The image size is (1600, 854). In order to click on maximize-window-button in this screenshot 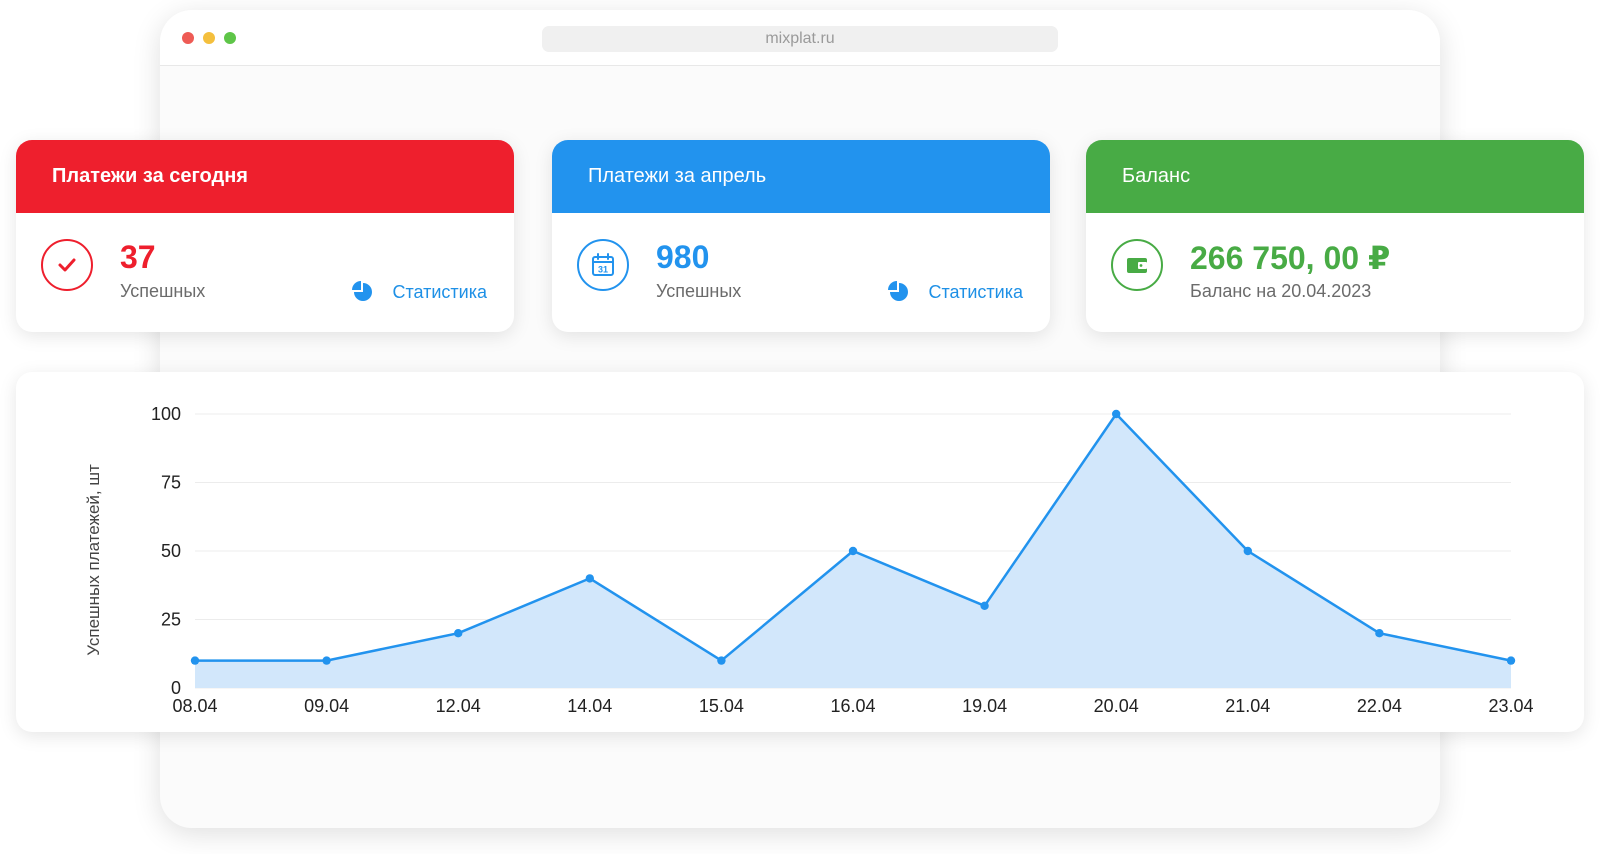, I will do `click(230, 38)`.